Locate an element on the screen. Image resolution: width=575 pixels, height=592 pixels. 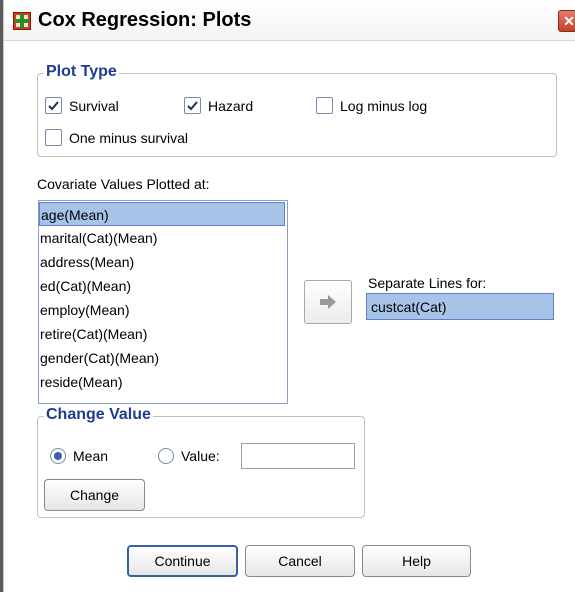
change-button: Change is located at coordinates (94, 495).